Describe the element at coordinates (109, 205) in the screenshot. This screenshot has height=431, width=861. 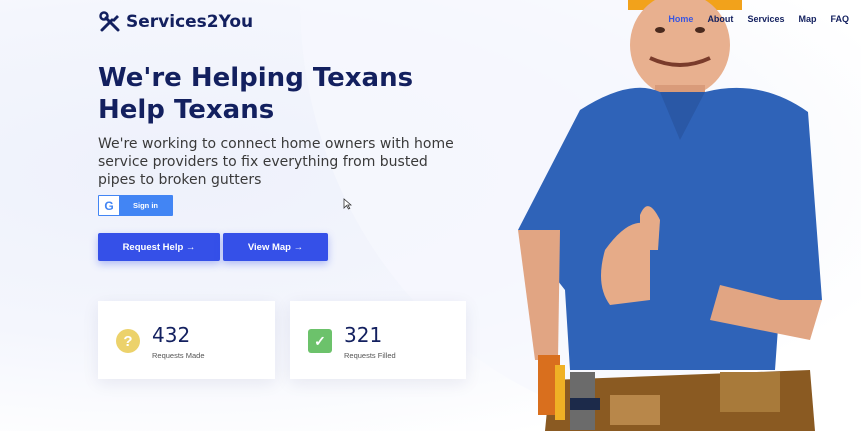
I see `google-icon: G` at that location.